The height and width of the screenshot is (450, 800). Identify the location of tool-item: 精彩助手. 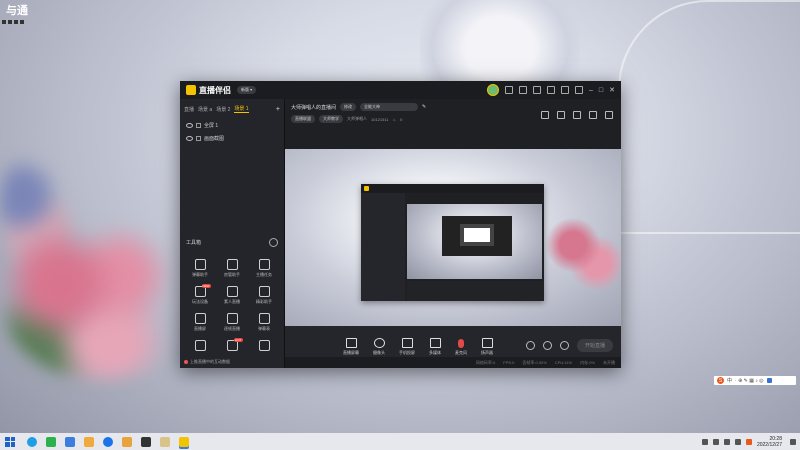
(264, 295).